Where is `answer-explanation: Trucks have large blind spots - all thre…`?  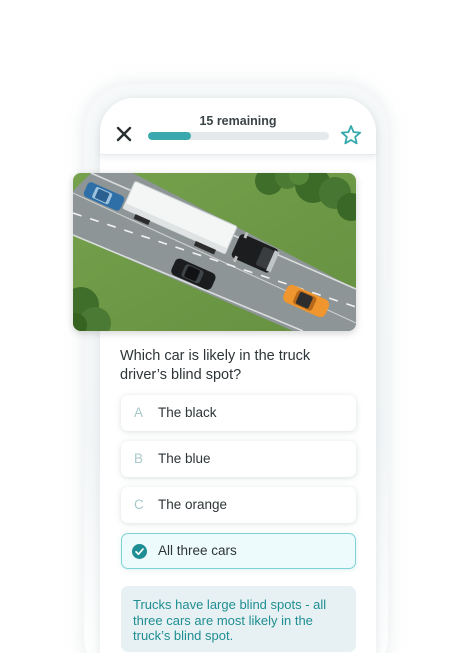
answer-explanation: Trucks have large blind spots - all thre… is located at coordinates (238, 619).